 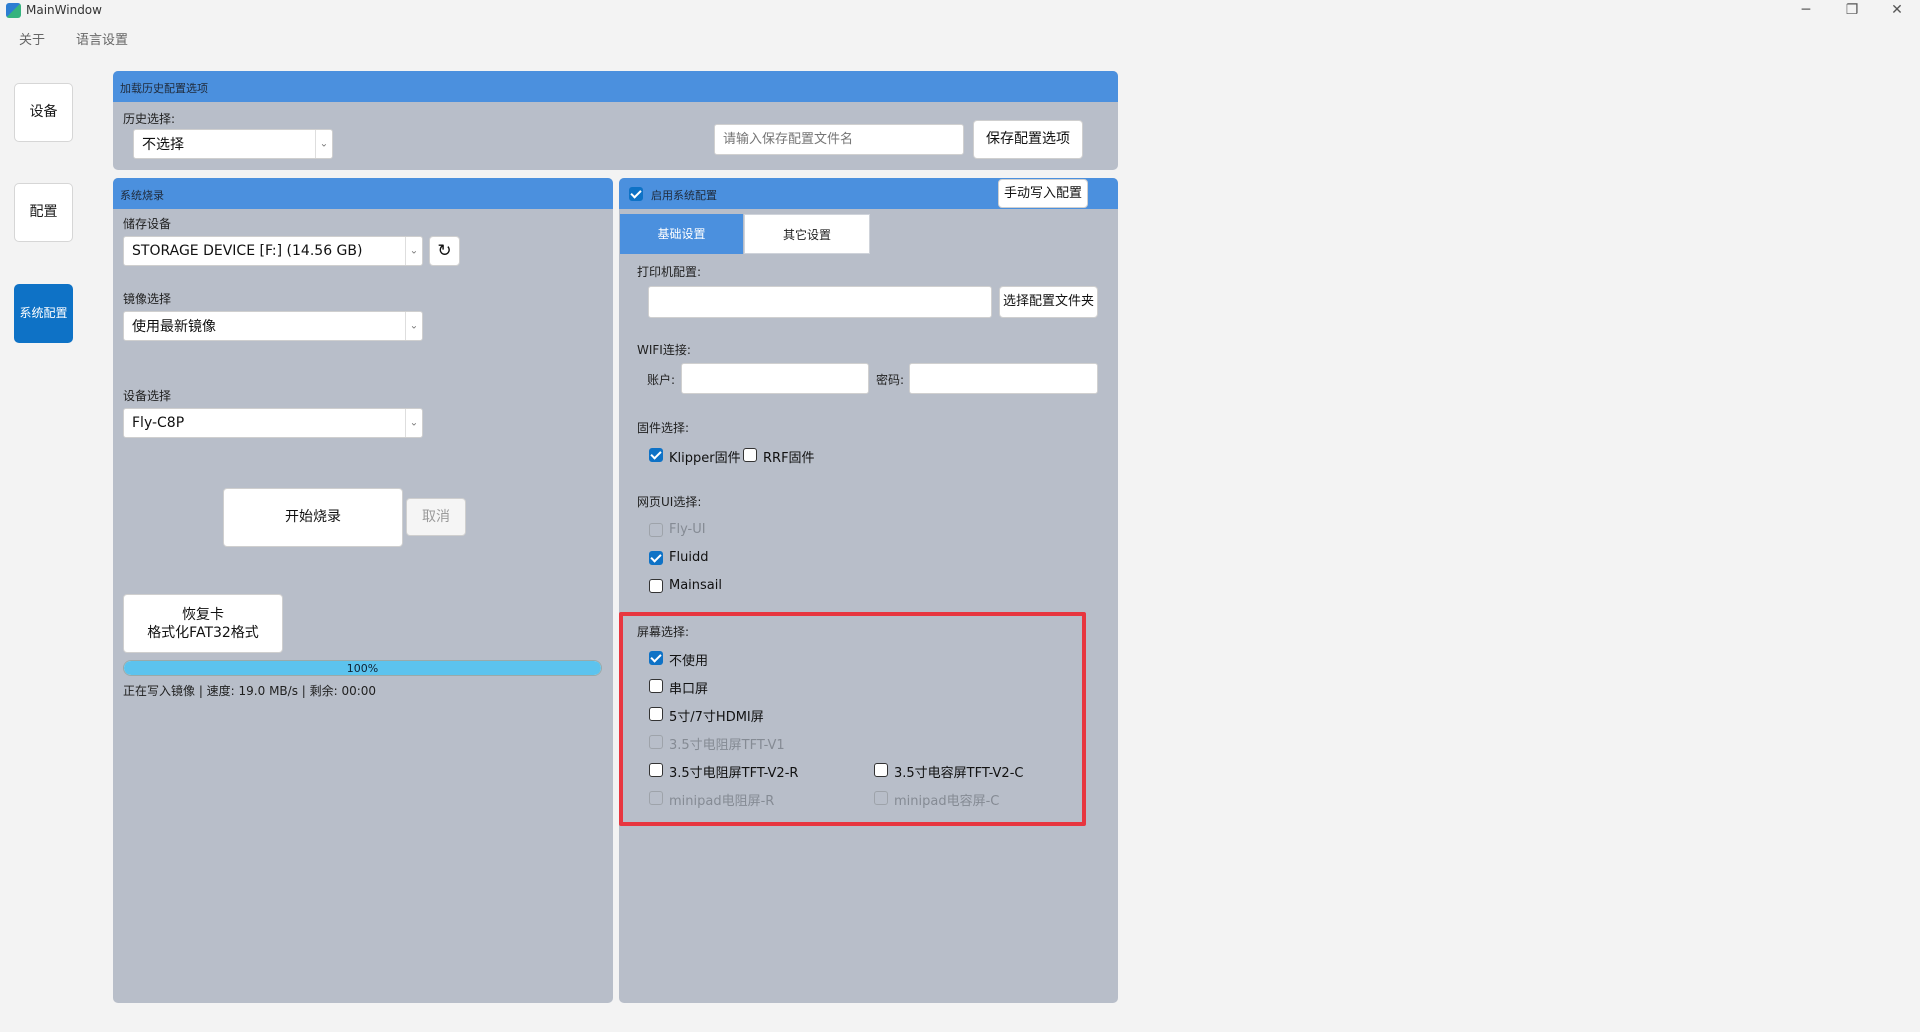 I want to click on progress-bar: 100%, so click(x=362, y=668).